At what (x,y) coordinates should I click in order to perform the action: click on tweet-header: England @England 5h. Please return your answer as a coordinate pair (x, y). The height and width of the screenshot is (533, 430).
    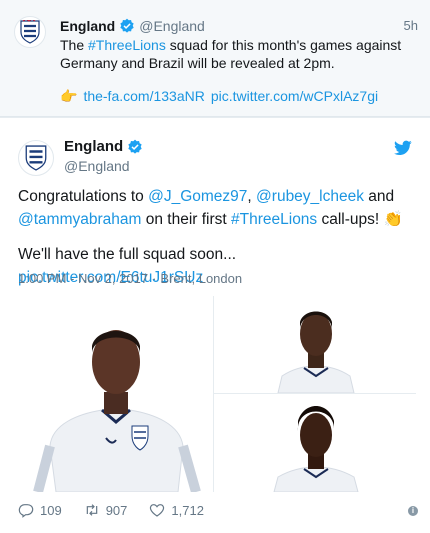
    Looking at the image, I should click on (239, 26).